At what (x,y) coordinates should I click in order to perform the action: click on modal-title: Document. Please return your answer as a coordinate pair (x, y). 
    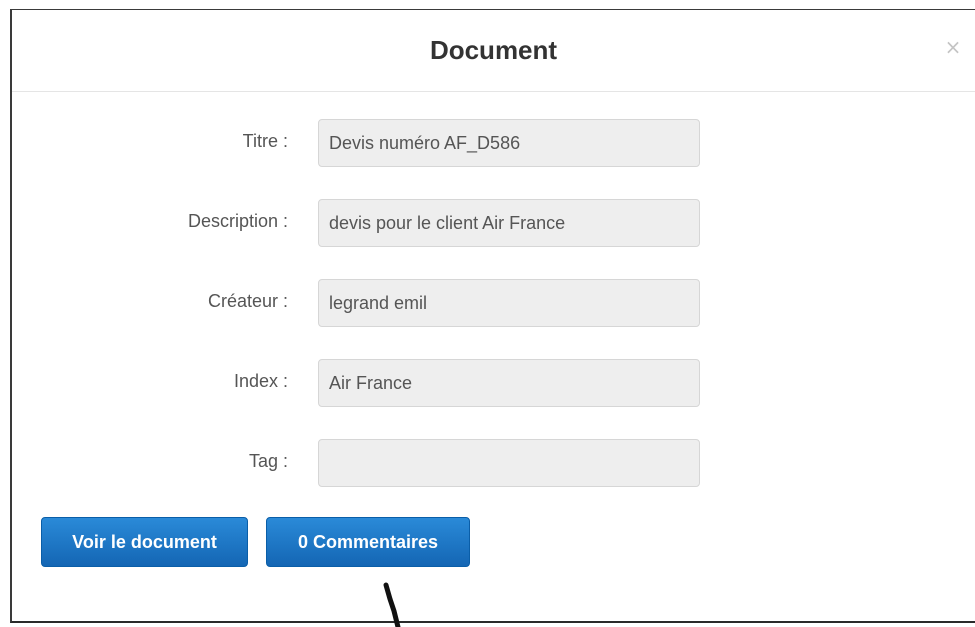
    Looking at the image, I should click on (493, 50).